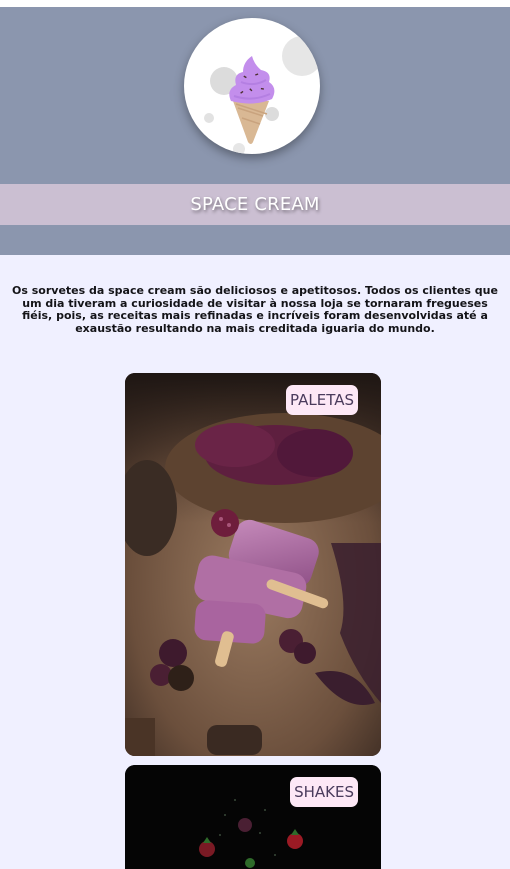 The width and height of the screenshot is (510, 869). What do you see at coordinates (255, 3) in the screenshot?
I see `top-strip` at bounding box center [255, 3].